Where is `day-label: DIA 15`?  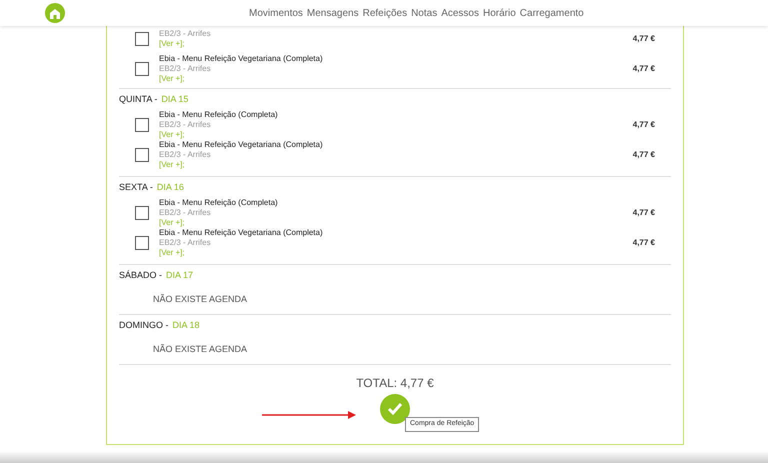
day-label: DIA 15 is located at coordinates (174, 99).